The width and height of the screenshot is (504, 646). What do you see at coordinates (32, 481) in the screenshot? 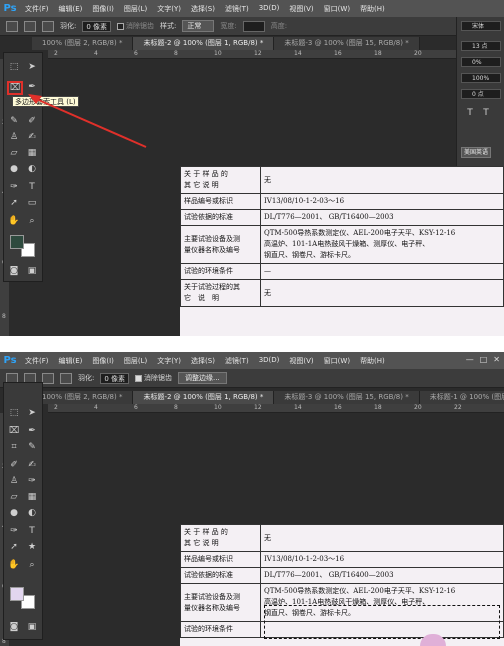
I see `history-brush-icon: ✑` at bounding box center [32, 481].